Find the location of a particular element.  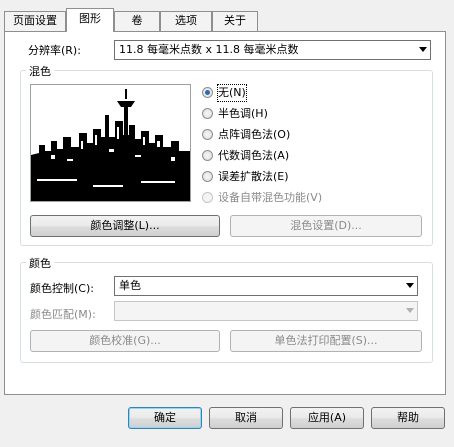

color-control-select: 单色 is located at coordinates (266, 286).